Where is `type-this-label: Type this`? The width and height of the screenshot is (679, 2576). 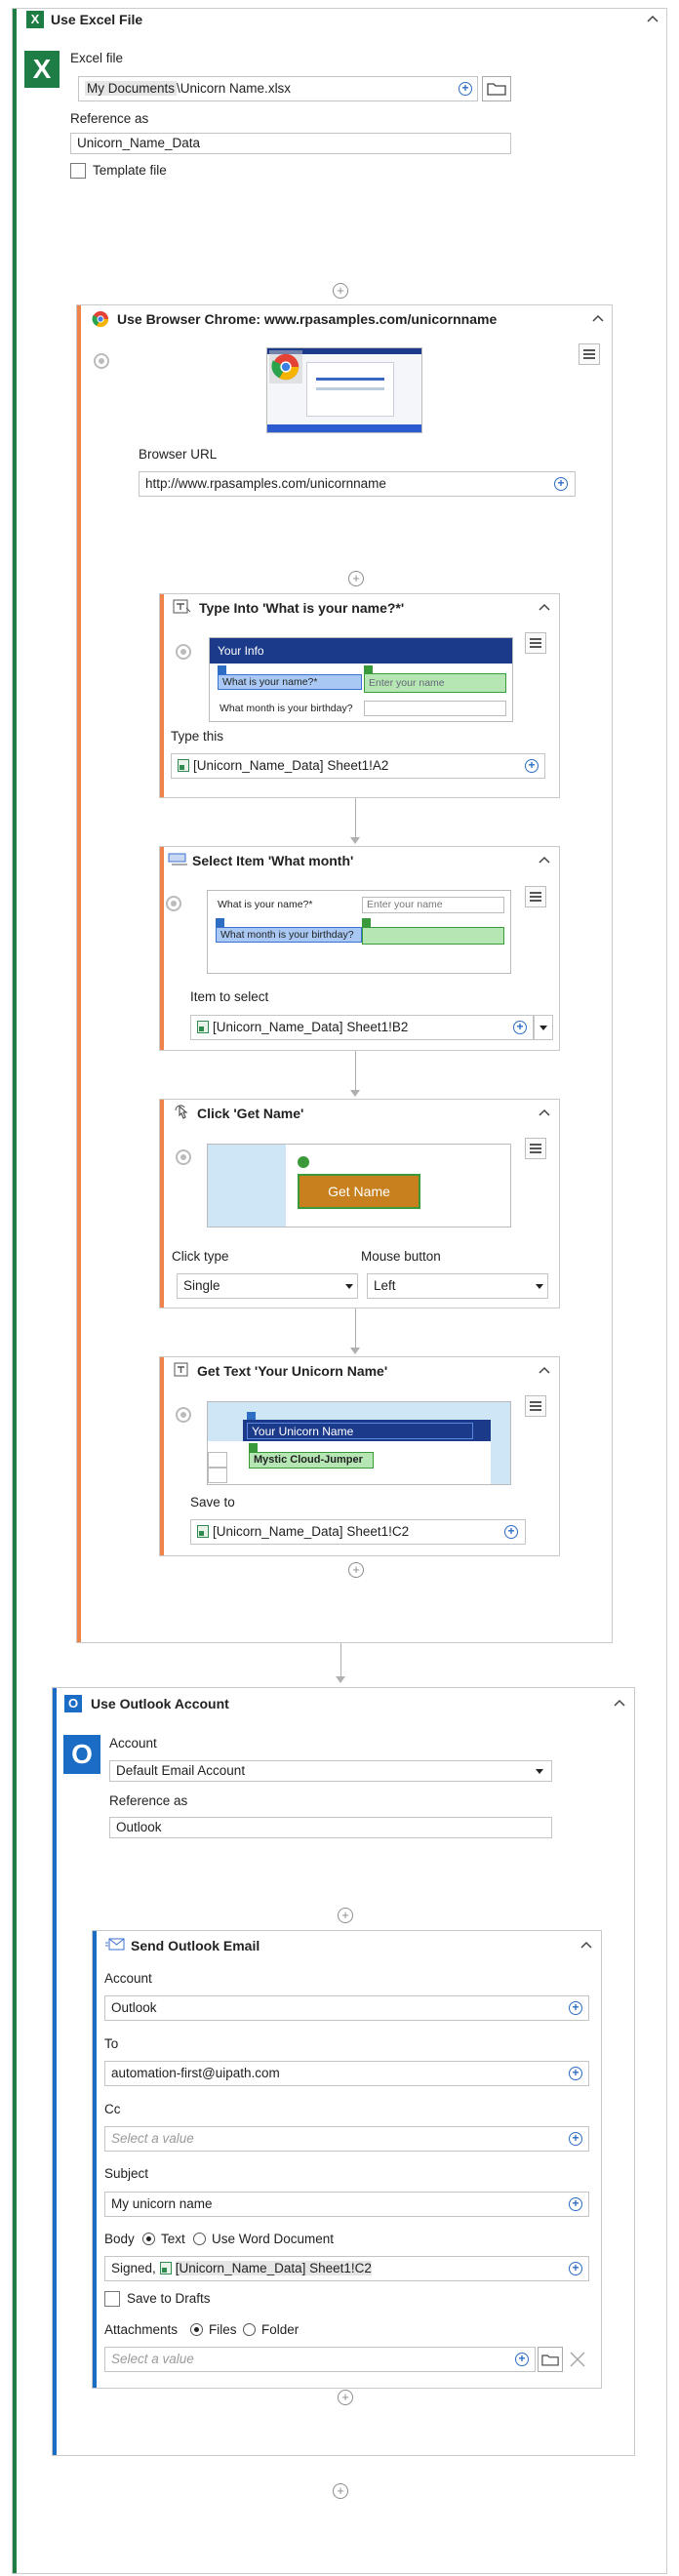
type-this-label: Type this is located at coordinates (197, 736).